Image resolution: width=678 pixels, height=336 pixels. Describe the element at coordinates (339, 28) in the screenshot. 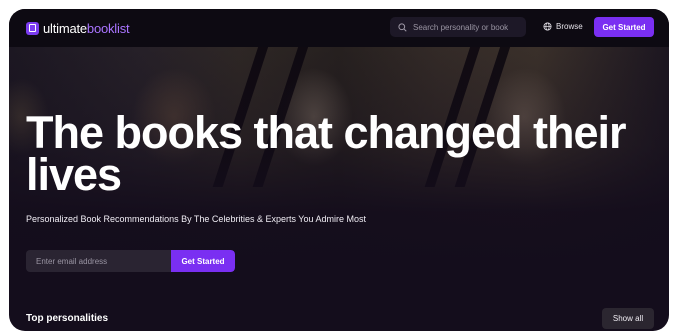

I see `top-navbar: ultimatebooklist Browse Get Started` at that location.